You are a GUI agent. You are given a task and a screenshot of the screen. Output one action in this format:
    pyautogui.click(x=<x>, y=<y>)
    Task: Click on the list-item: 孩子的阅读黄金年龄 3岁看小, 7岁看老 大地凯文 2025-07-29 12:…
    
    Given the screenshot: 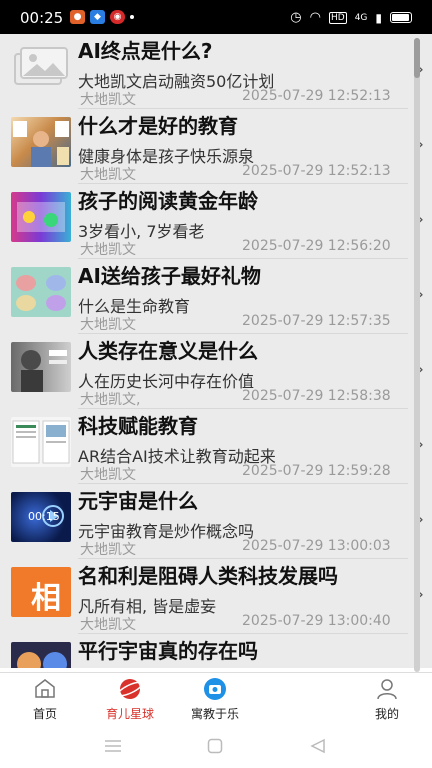 What is the action you would take?
    pyautogui.click(x=212, y=221)
    